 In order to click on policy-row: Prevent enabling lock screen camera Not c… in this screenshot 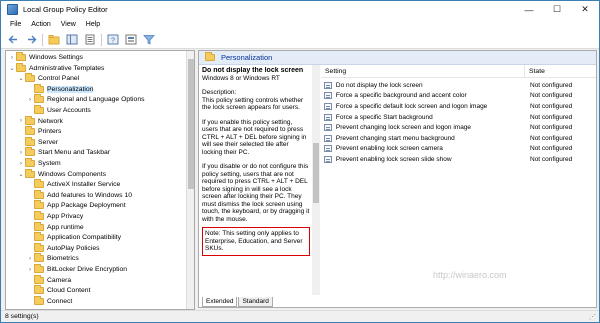, I will do `click(458, 149)`.